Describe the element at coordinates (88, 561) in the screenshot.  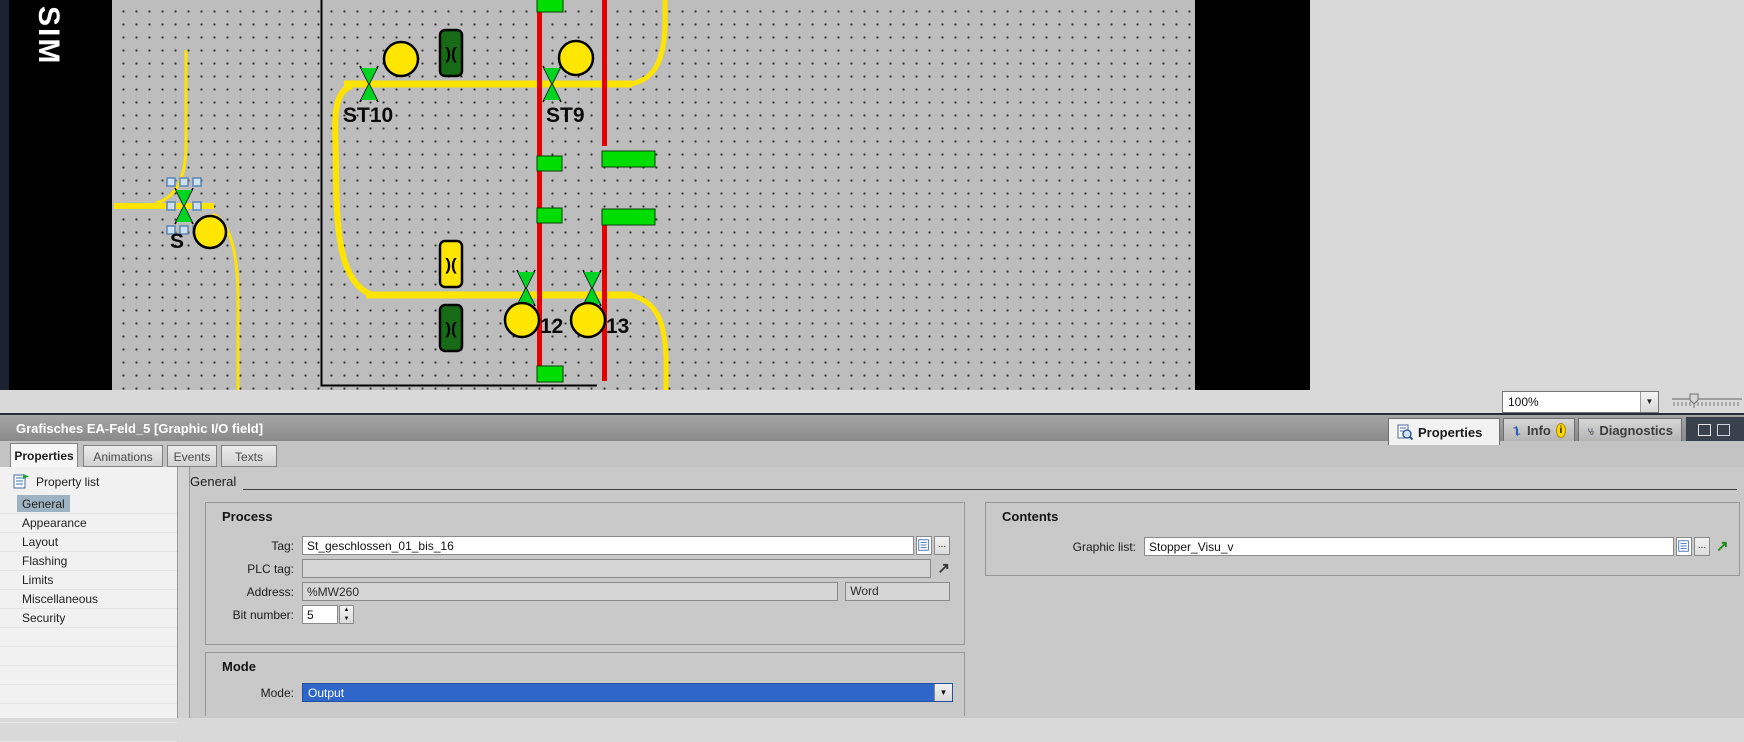
I see `property-item-flashing: Flashing` at that location.